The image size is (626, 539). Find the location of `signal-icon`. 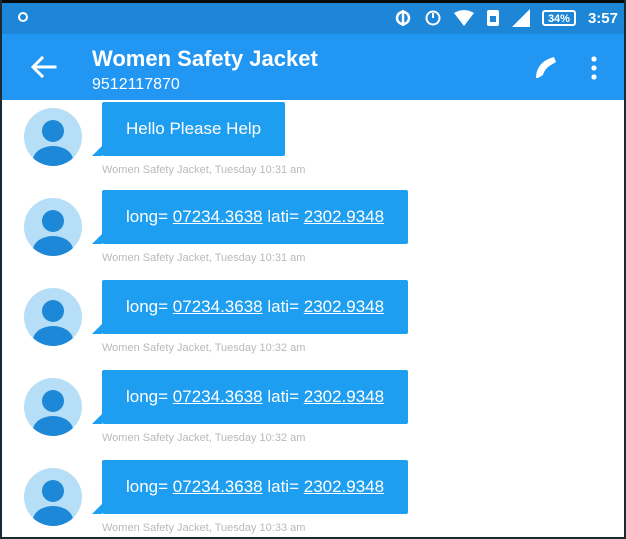

signal-icon is located at coordinates (520, 18).